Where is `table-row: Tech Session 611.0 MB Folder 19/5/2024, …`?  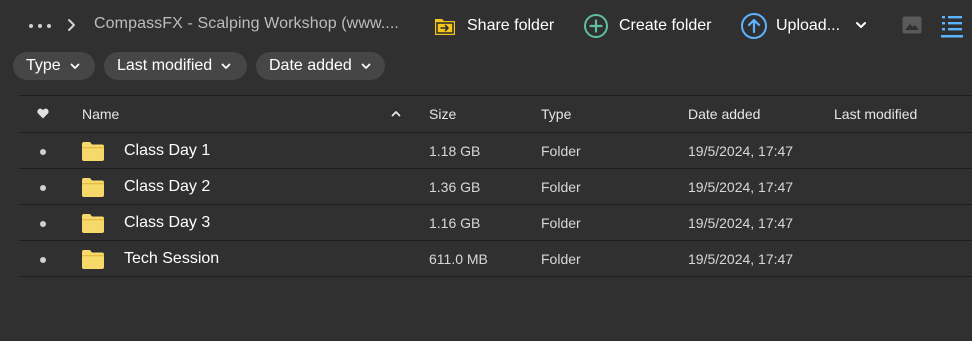
table-row: Tech Session 611.0 MB Folder 19/5/2024, … is located at coordinates (495, 259).